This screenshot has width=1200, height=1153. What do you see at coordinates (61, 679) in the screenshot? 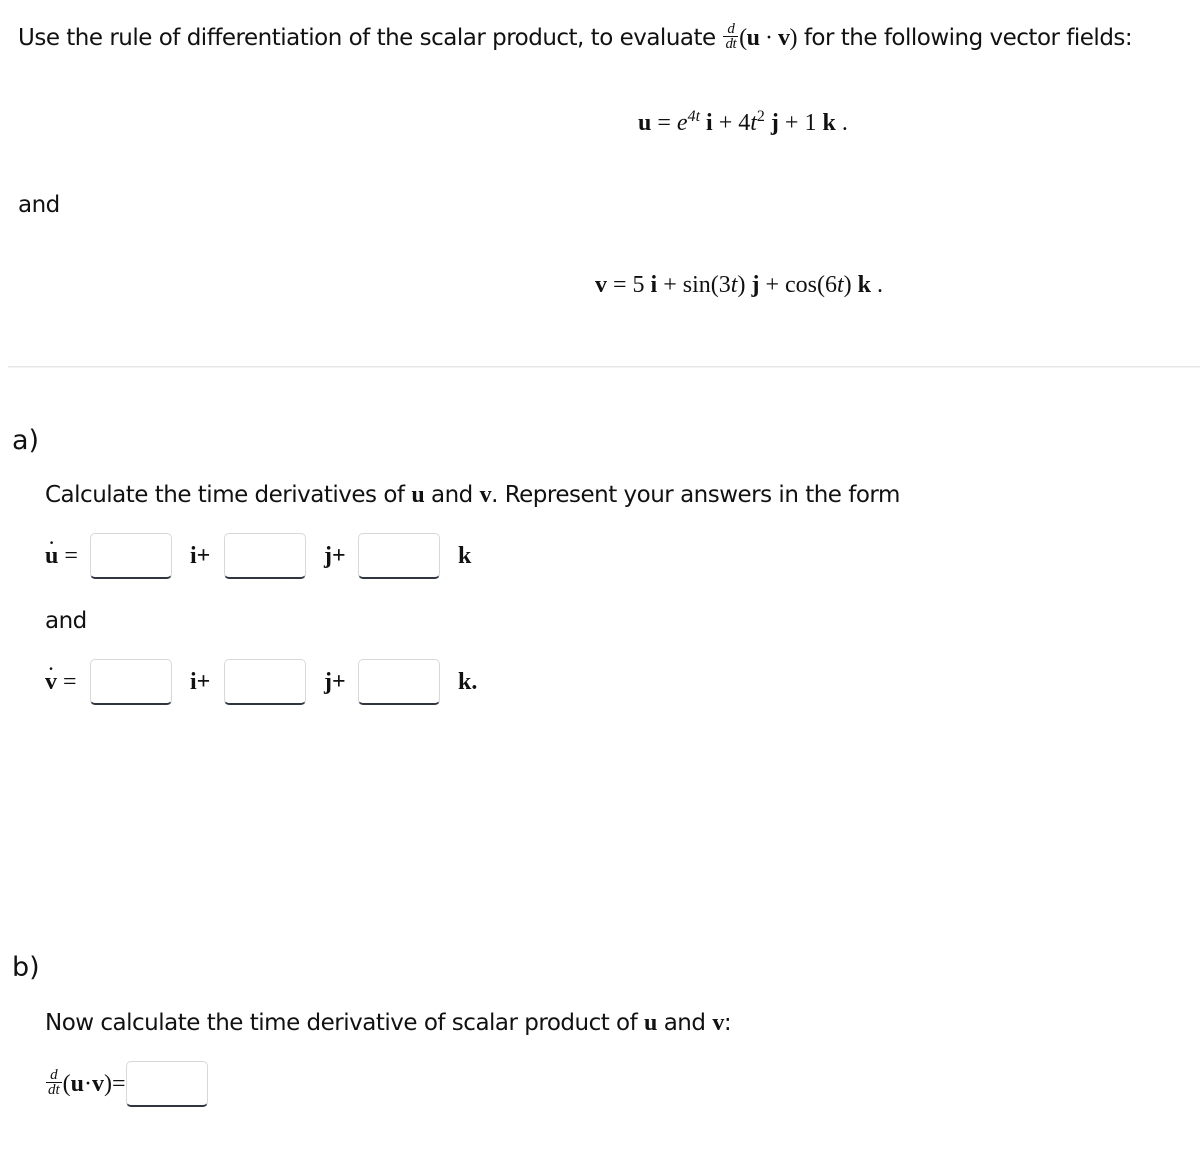
I see `v-dot-label: ˙ v =` at bounding box center [61, 679].